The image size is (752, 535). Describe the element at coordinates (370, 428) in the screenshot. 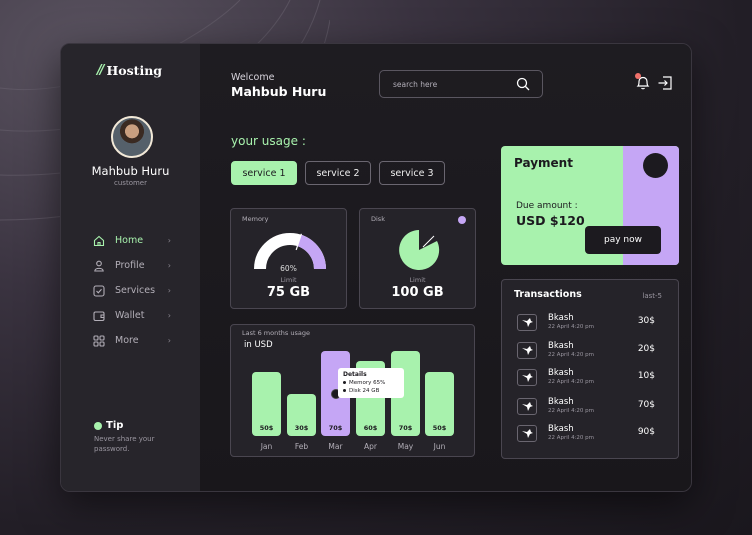

I see `bar-value-label: 60$` at that location.